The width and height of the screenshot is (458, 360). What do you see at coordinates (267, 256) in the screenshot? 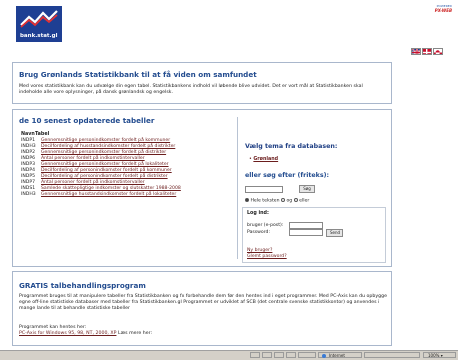
I see `forgot-password-link: Glemt password?` at bounding box center [267, 256].